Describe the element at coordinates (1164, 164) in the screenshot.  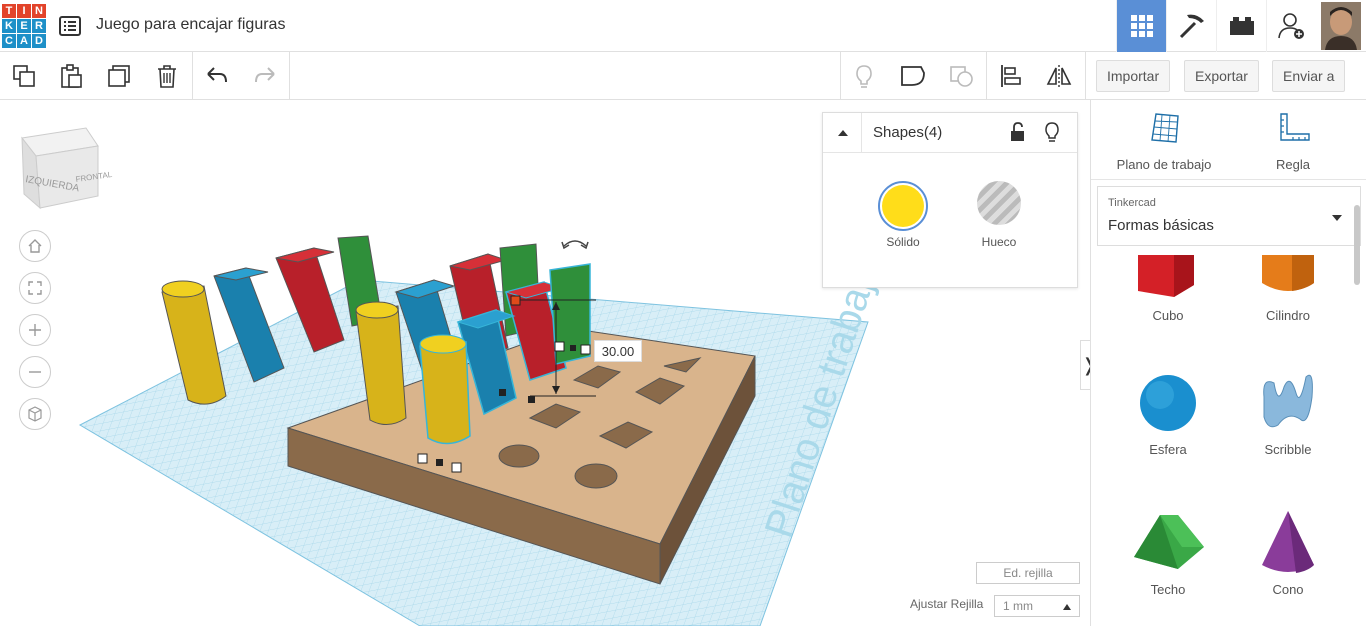
I see `workplane-tool-label: Plano de trabajo` at that location.